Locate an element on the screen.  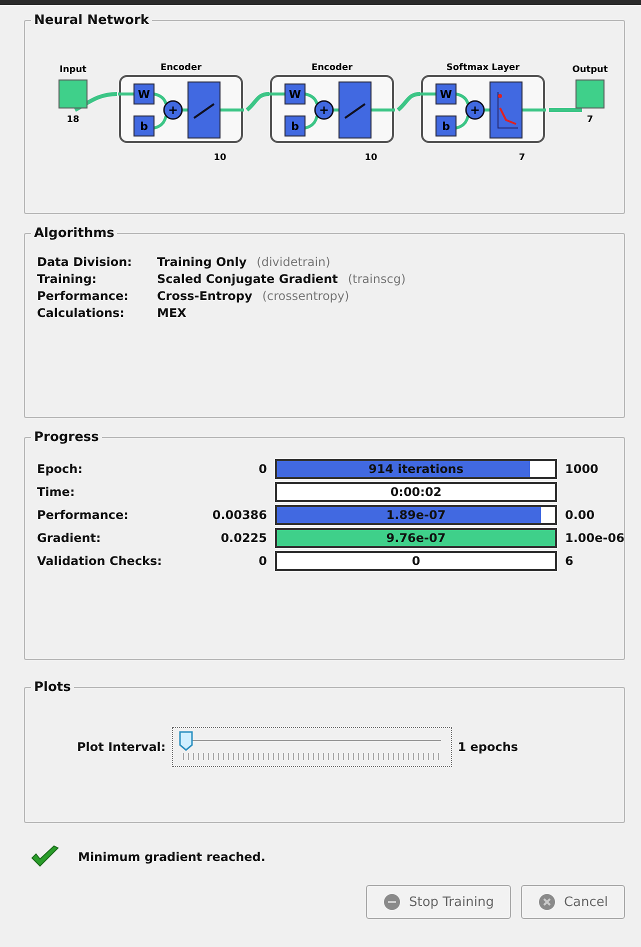
metric-label: Performance: is located at coordinates (83, 515).